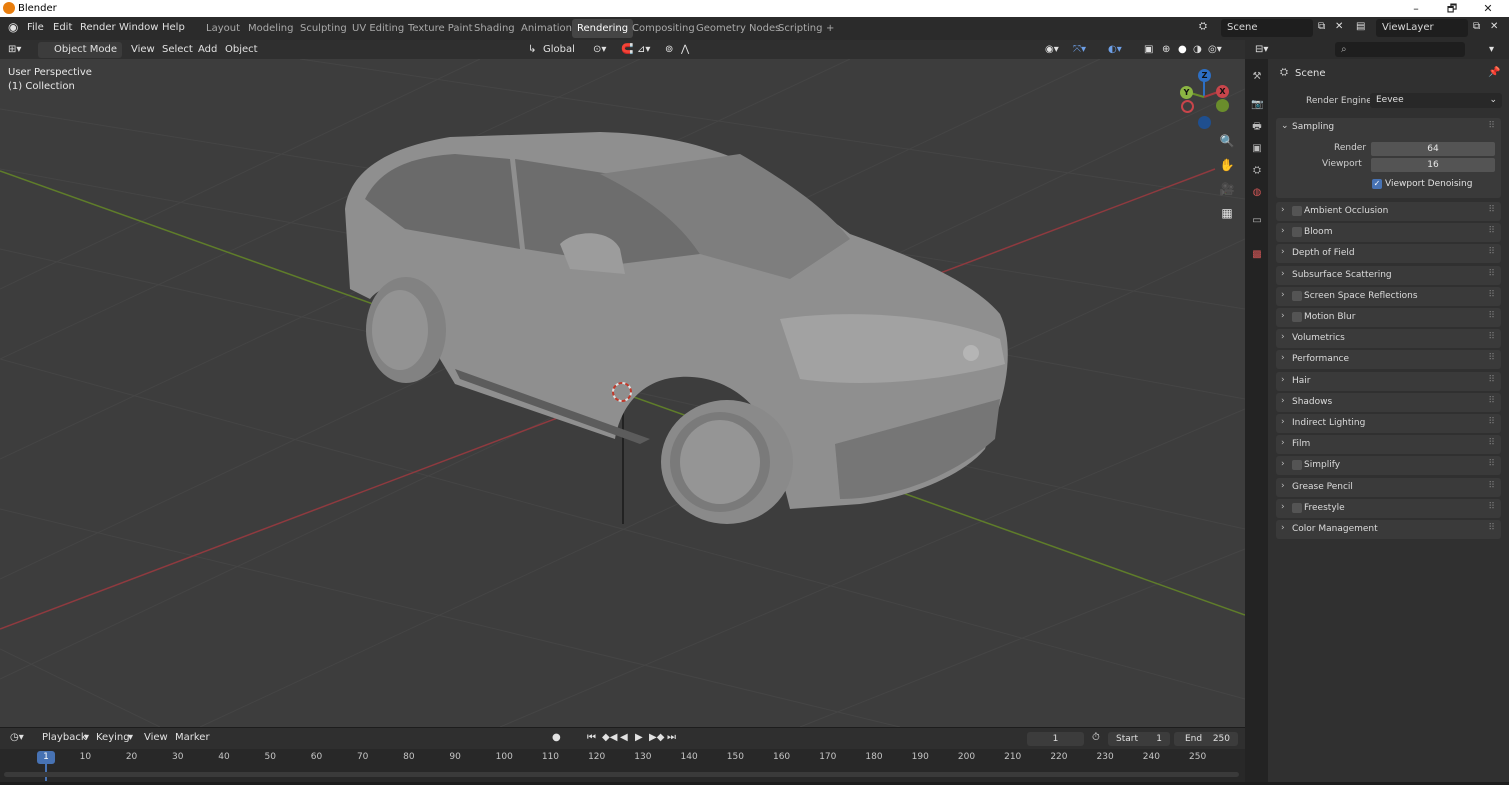 This screenshot has height=785, width=1509. I want to click on sampling-collapse-icon: ⌄, so click(1285, 126).